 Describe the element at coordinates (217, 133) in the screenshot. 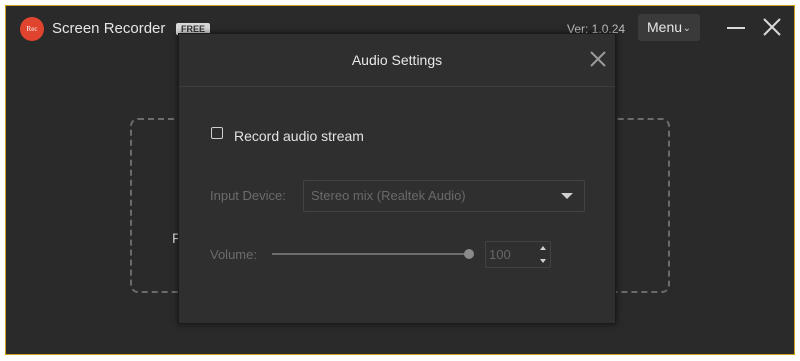

I see `record-audio-checkbox` at that location.